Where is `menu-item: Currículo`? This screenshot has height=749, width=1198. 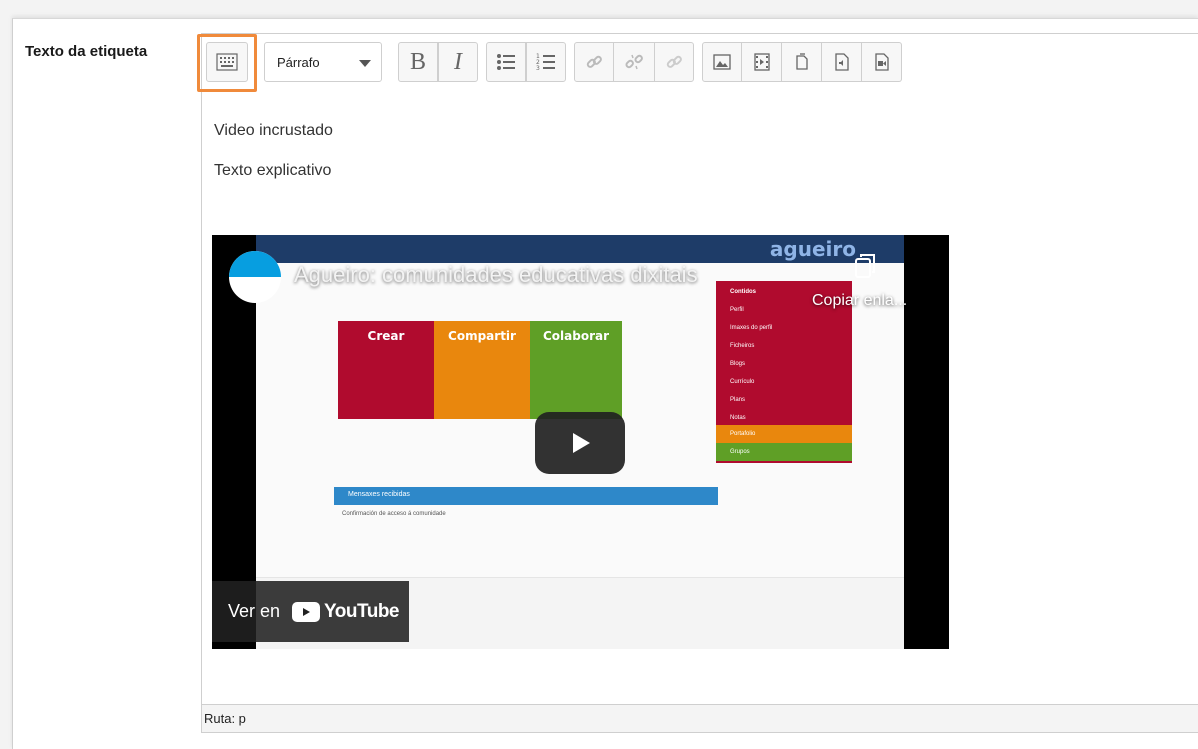 menu-item: Currículo is located at coordinates (742, 382).